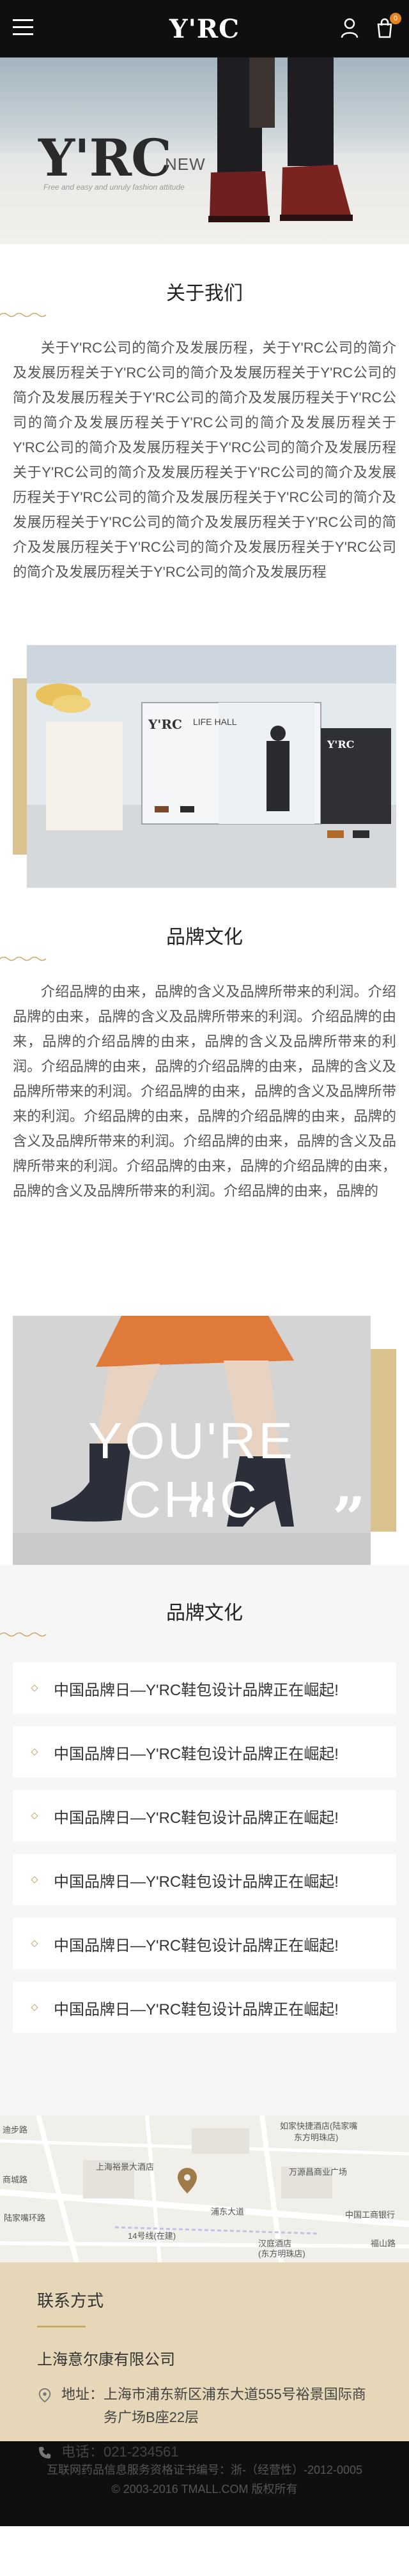 This screenshot has height=2576, width=409. Describe the element at coordinates (185, 164) in the screenshot. I see `hero-new-label: NEW` at that location.